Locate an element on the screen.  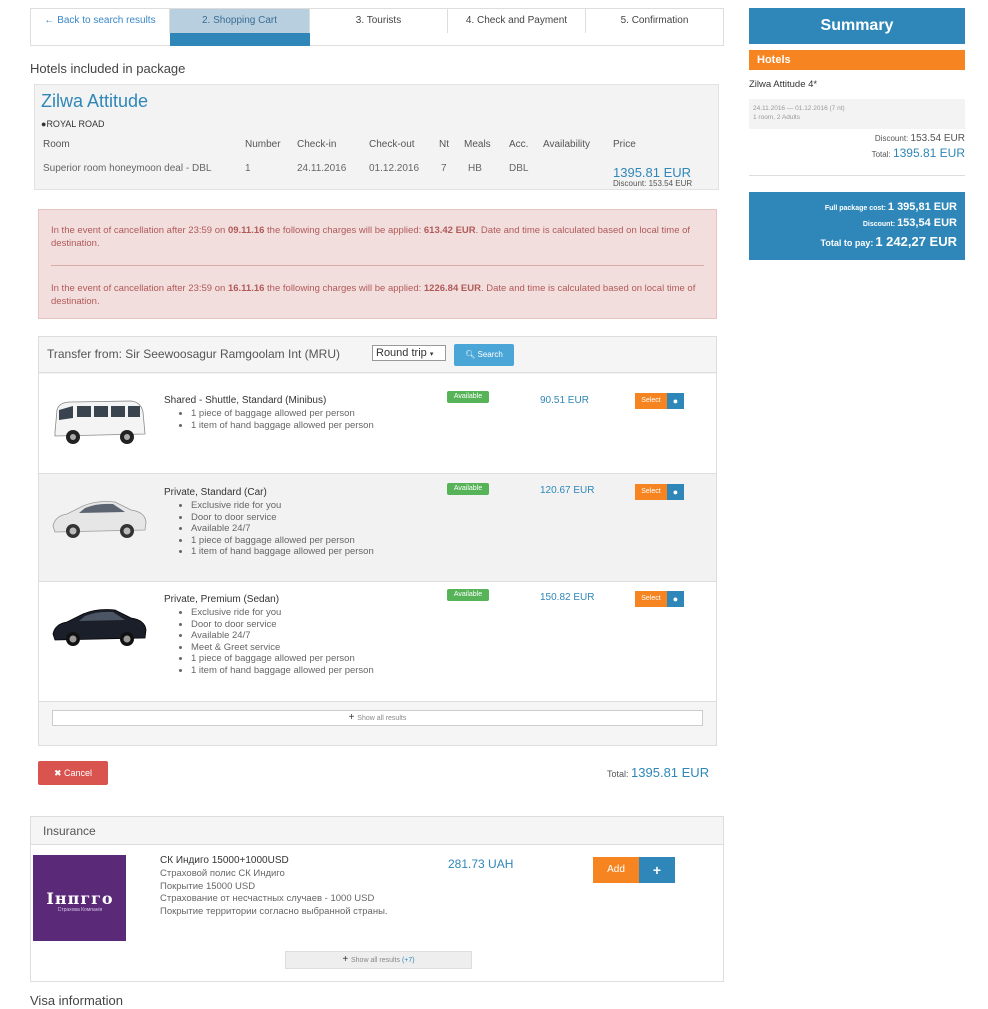
room-meals: HB is located at coordinates (475, 168).